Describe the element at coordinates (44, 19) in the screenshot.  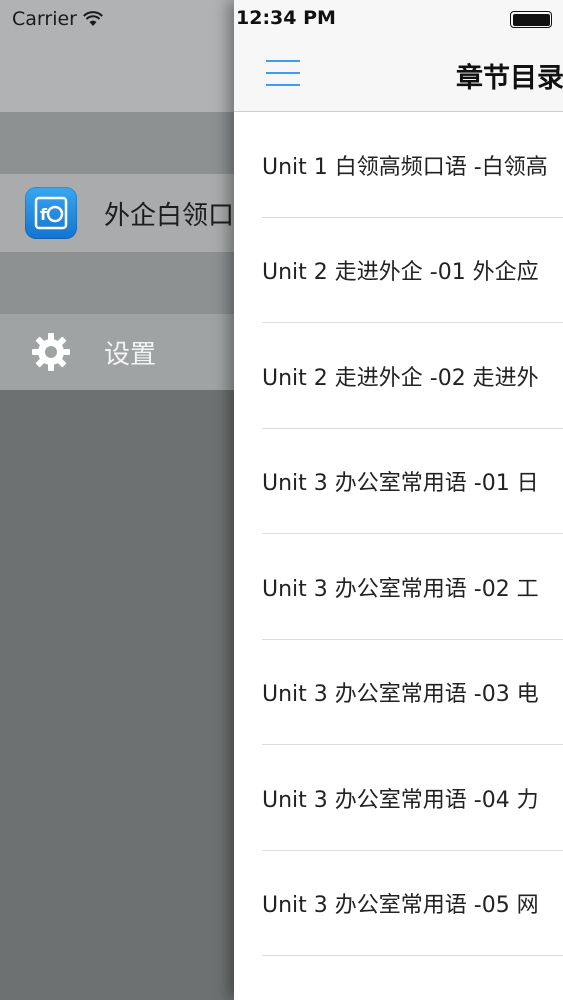
I see `carrier-label: Carrier` at that location.